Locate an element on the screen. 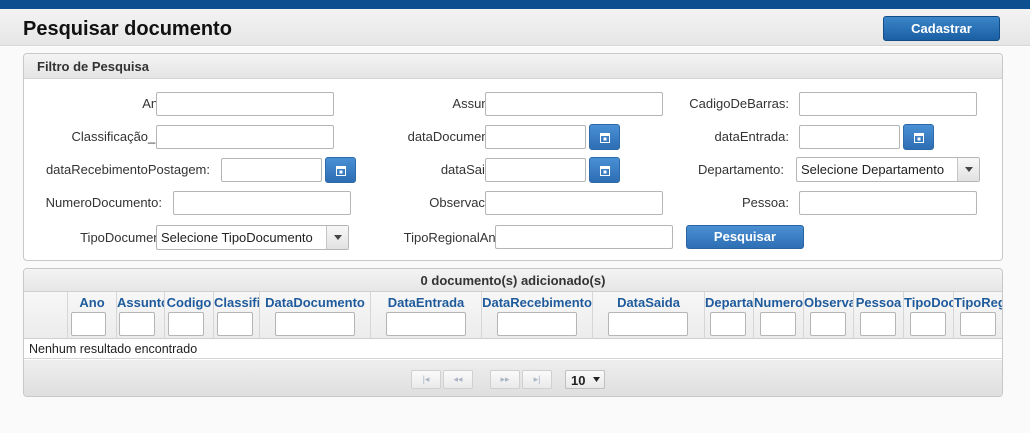 The width and height of the screenshot is (1030, 433). tipo-documento-select: Selecione TipoDocumento is located at coordinates (252, 237).